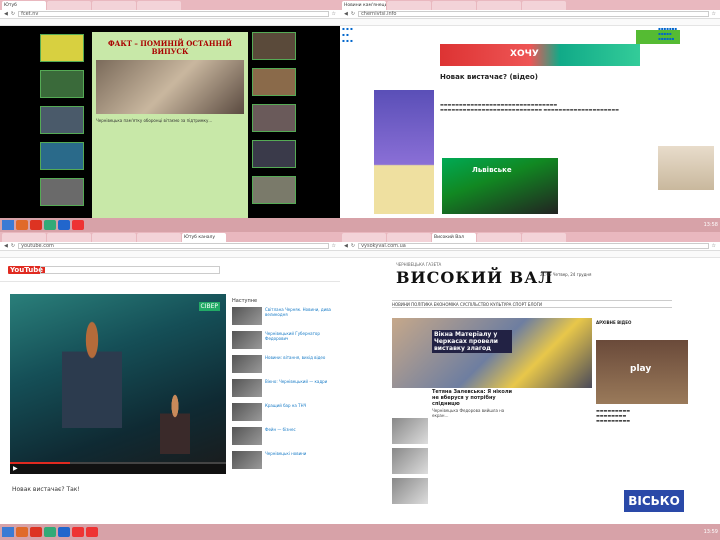  I want to click on address-bar: ◀ ↻ fcet.nv ☆, so click(170, 14).